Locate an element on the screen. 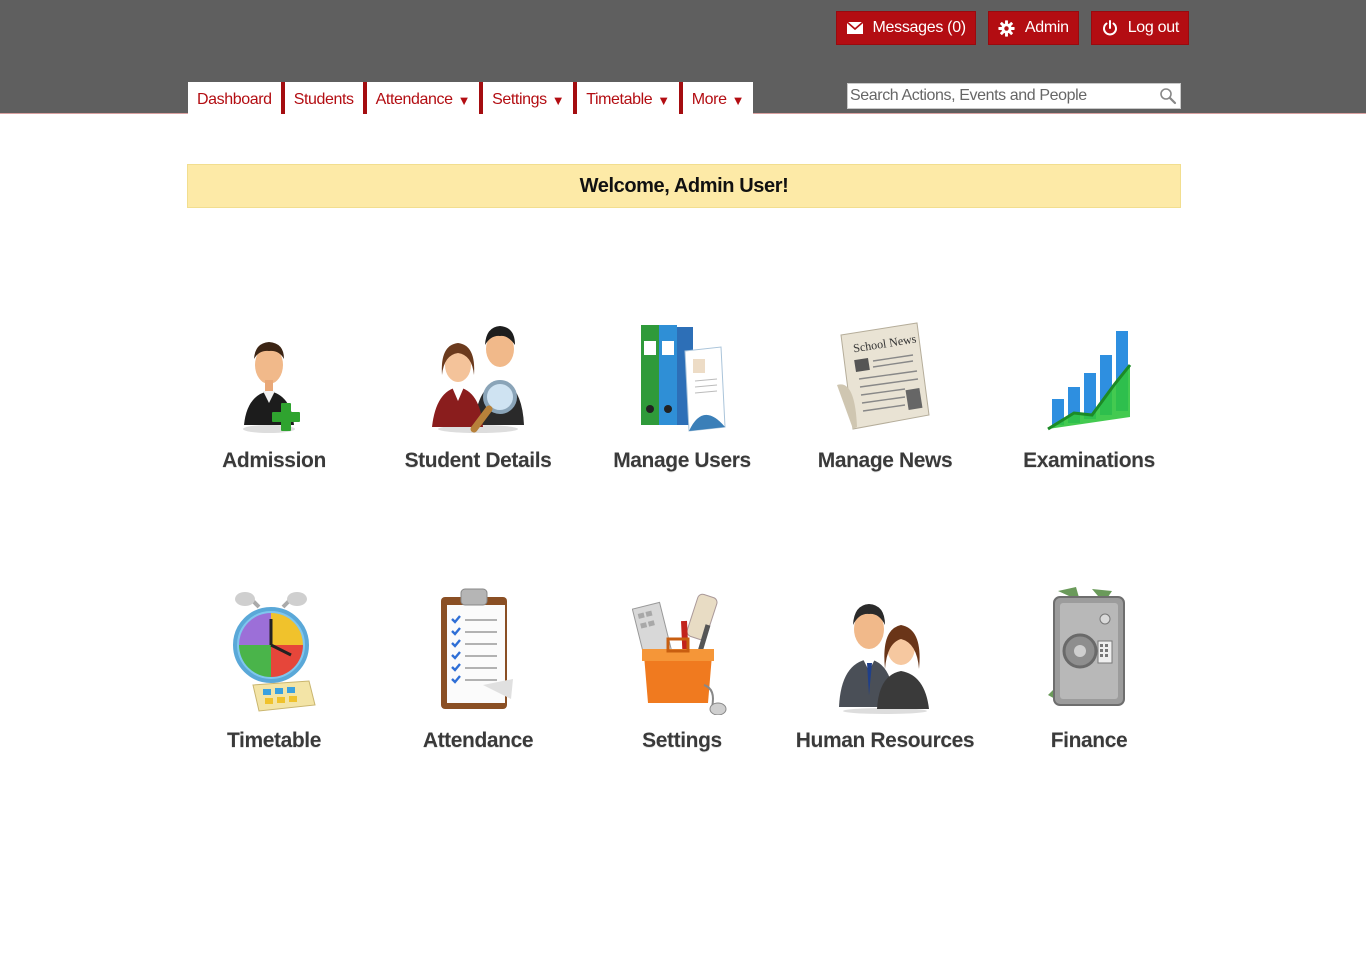  timetable-icon is located at coordinates (274, 650).